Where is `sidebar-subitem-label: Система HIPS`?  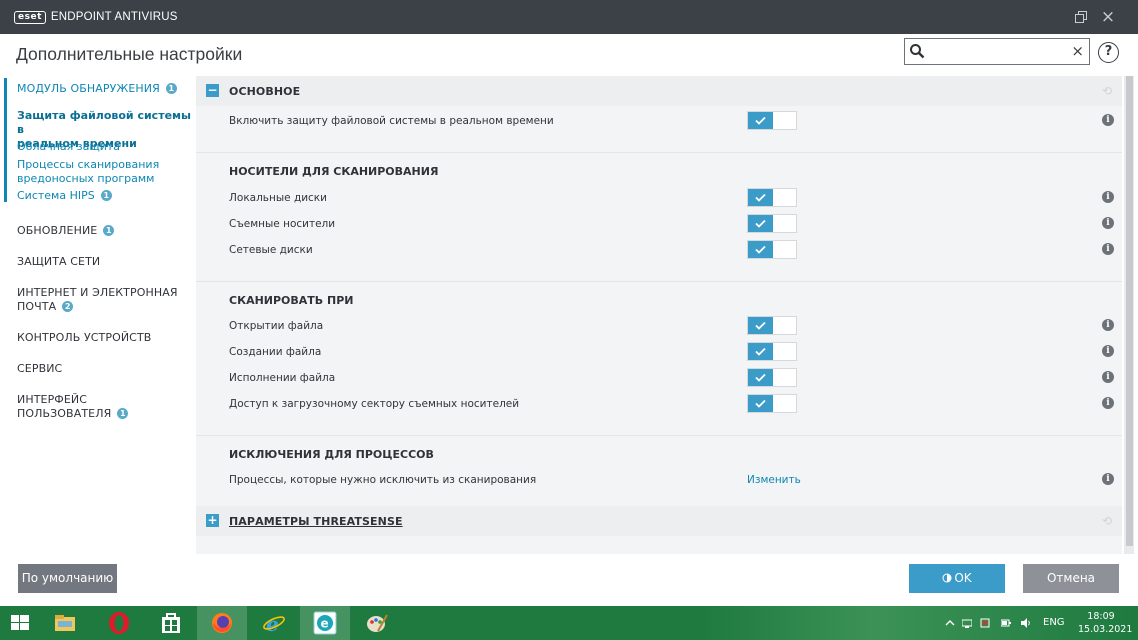
sidebar-subitem-label: Система HIPS is located at coordinates (56, 195).